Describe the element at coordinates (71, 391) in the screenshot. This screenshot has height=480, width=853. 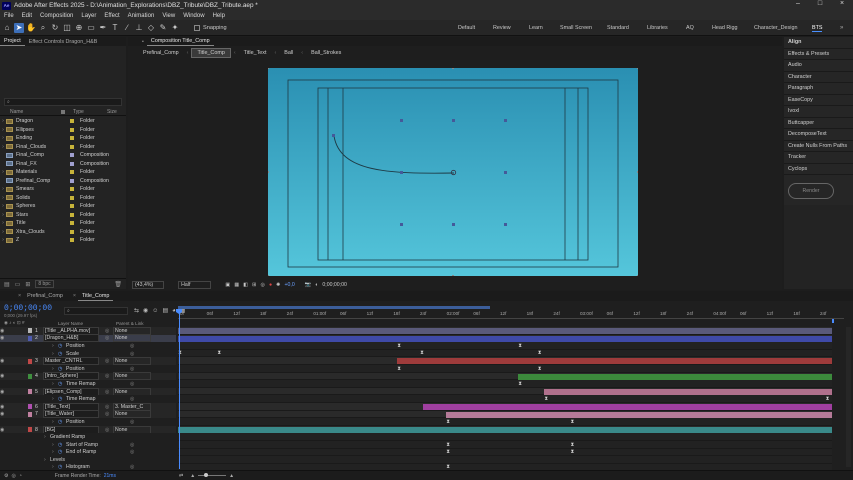
I see `layer-name: [Elipsen_Comp]` at that location.